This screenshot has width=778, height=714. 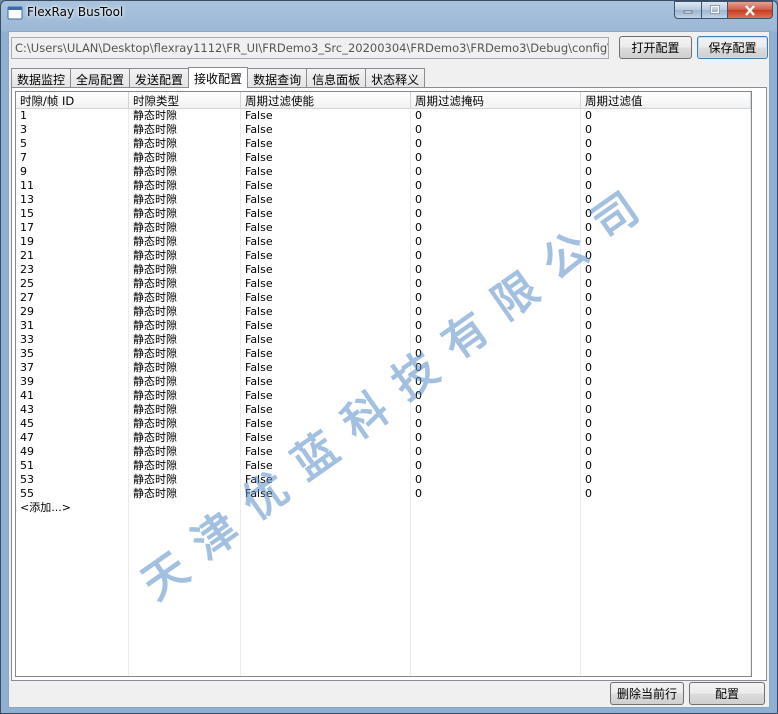 I want to click on open-config-button: 打开配置, so click(x=655, y=47).